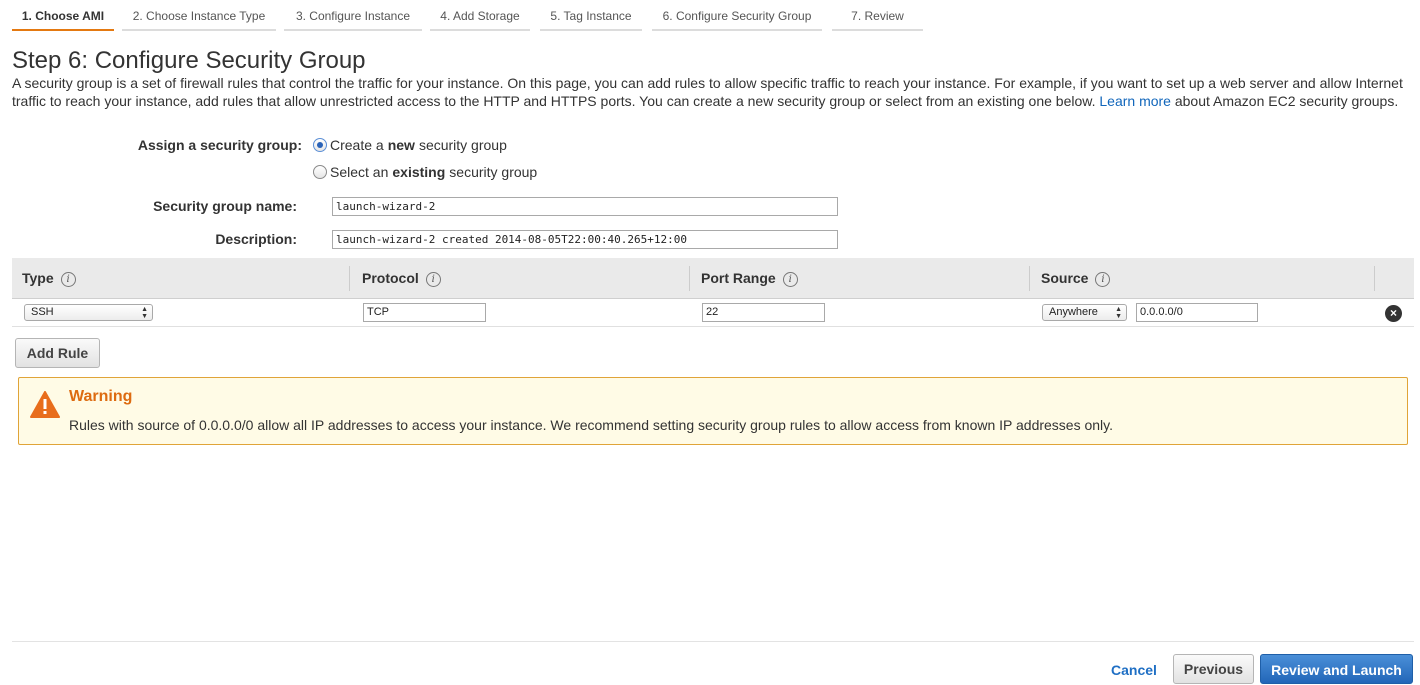  What do you see at coordinates (1393, 313) in the screenshot?
I see `remove-rule-icon: ×` at bounding box center [1393, 313].